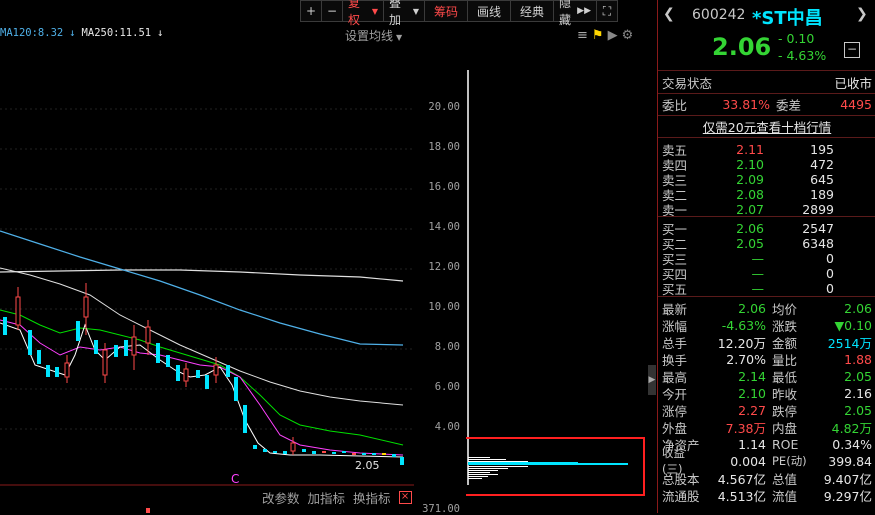  Describe the element at coordinates (719, 15) in the screenshot. I see `stock-code: 600242` at that location.